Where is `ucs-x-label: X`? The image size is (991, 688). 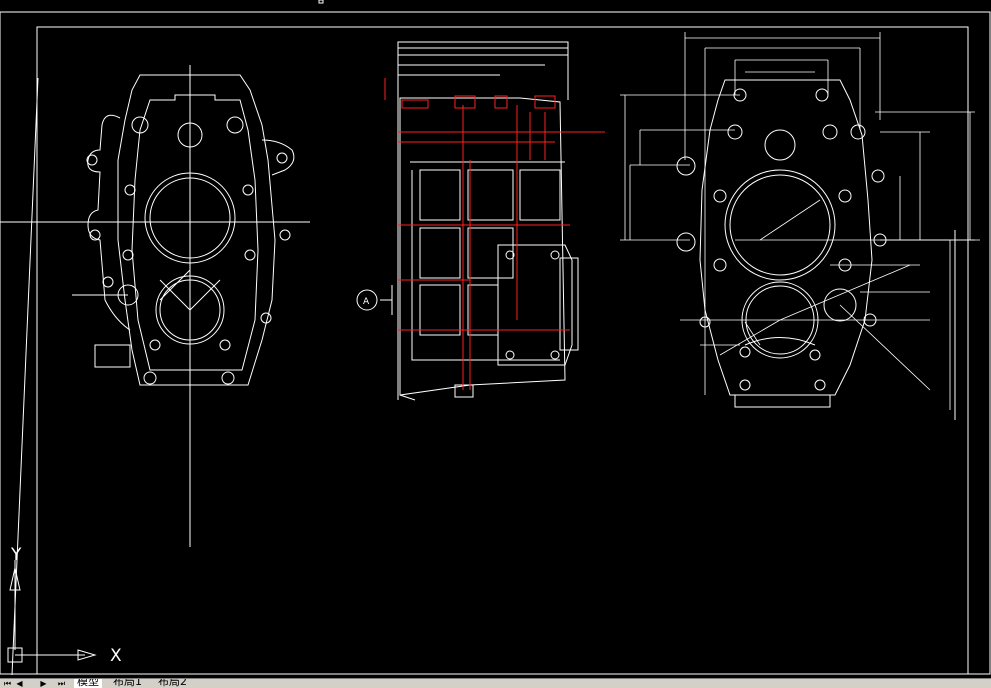 ucs-x-label: X is located at coordinates (116, 656).